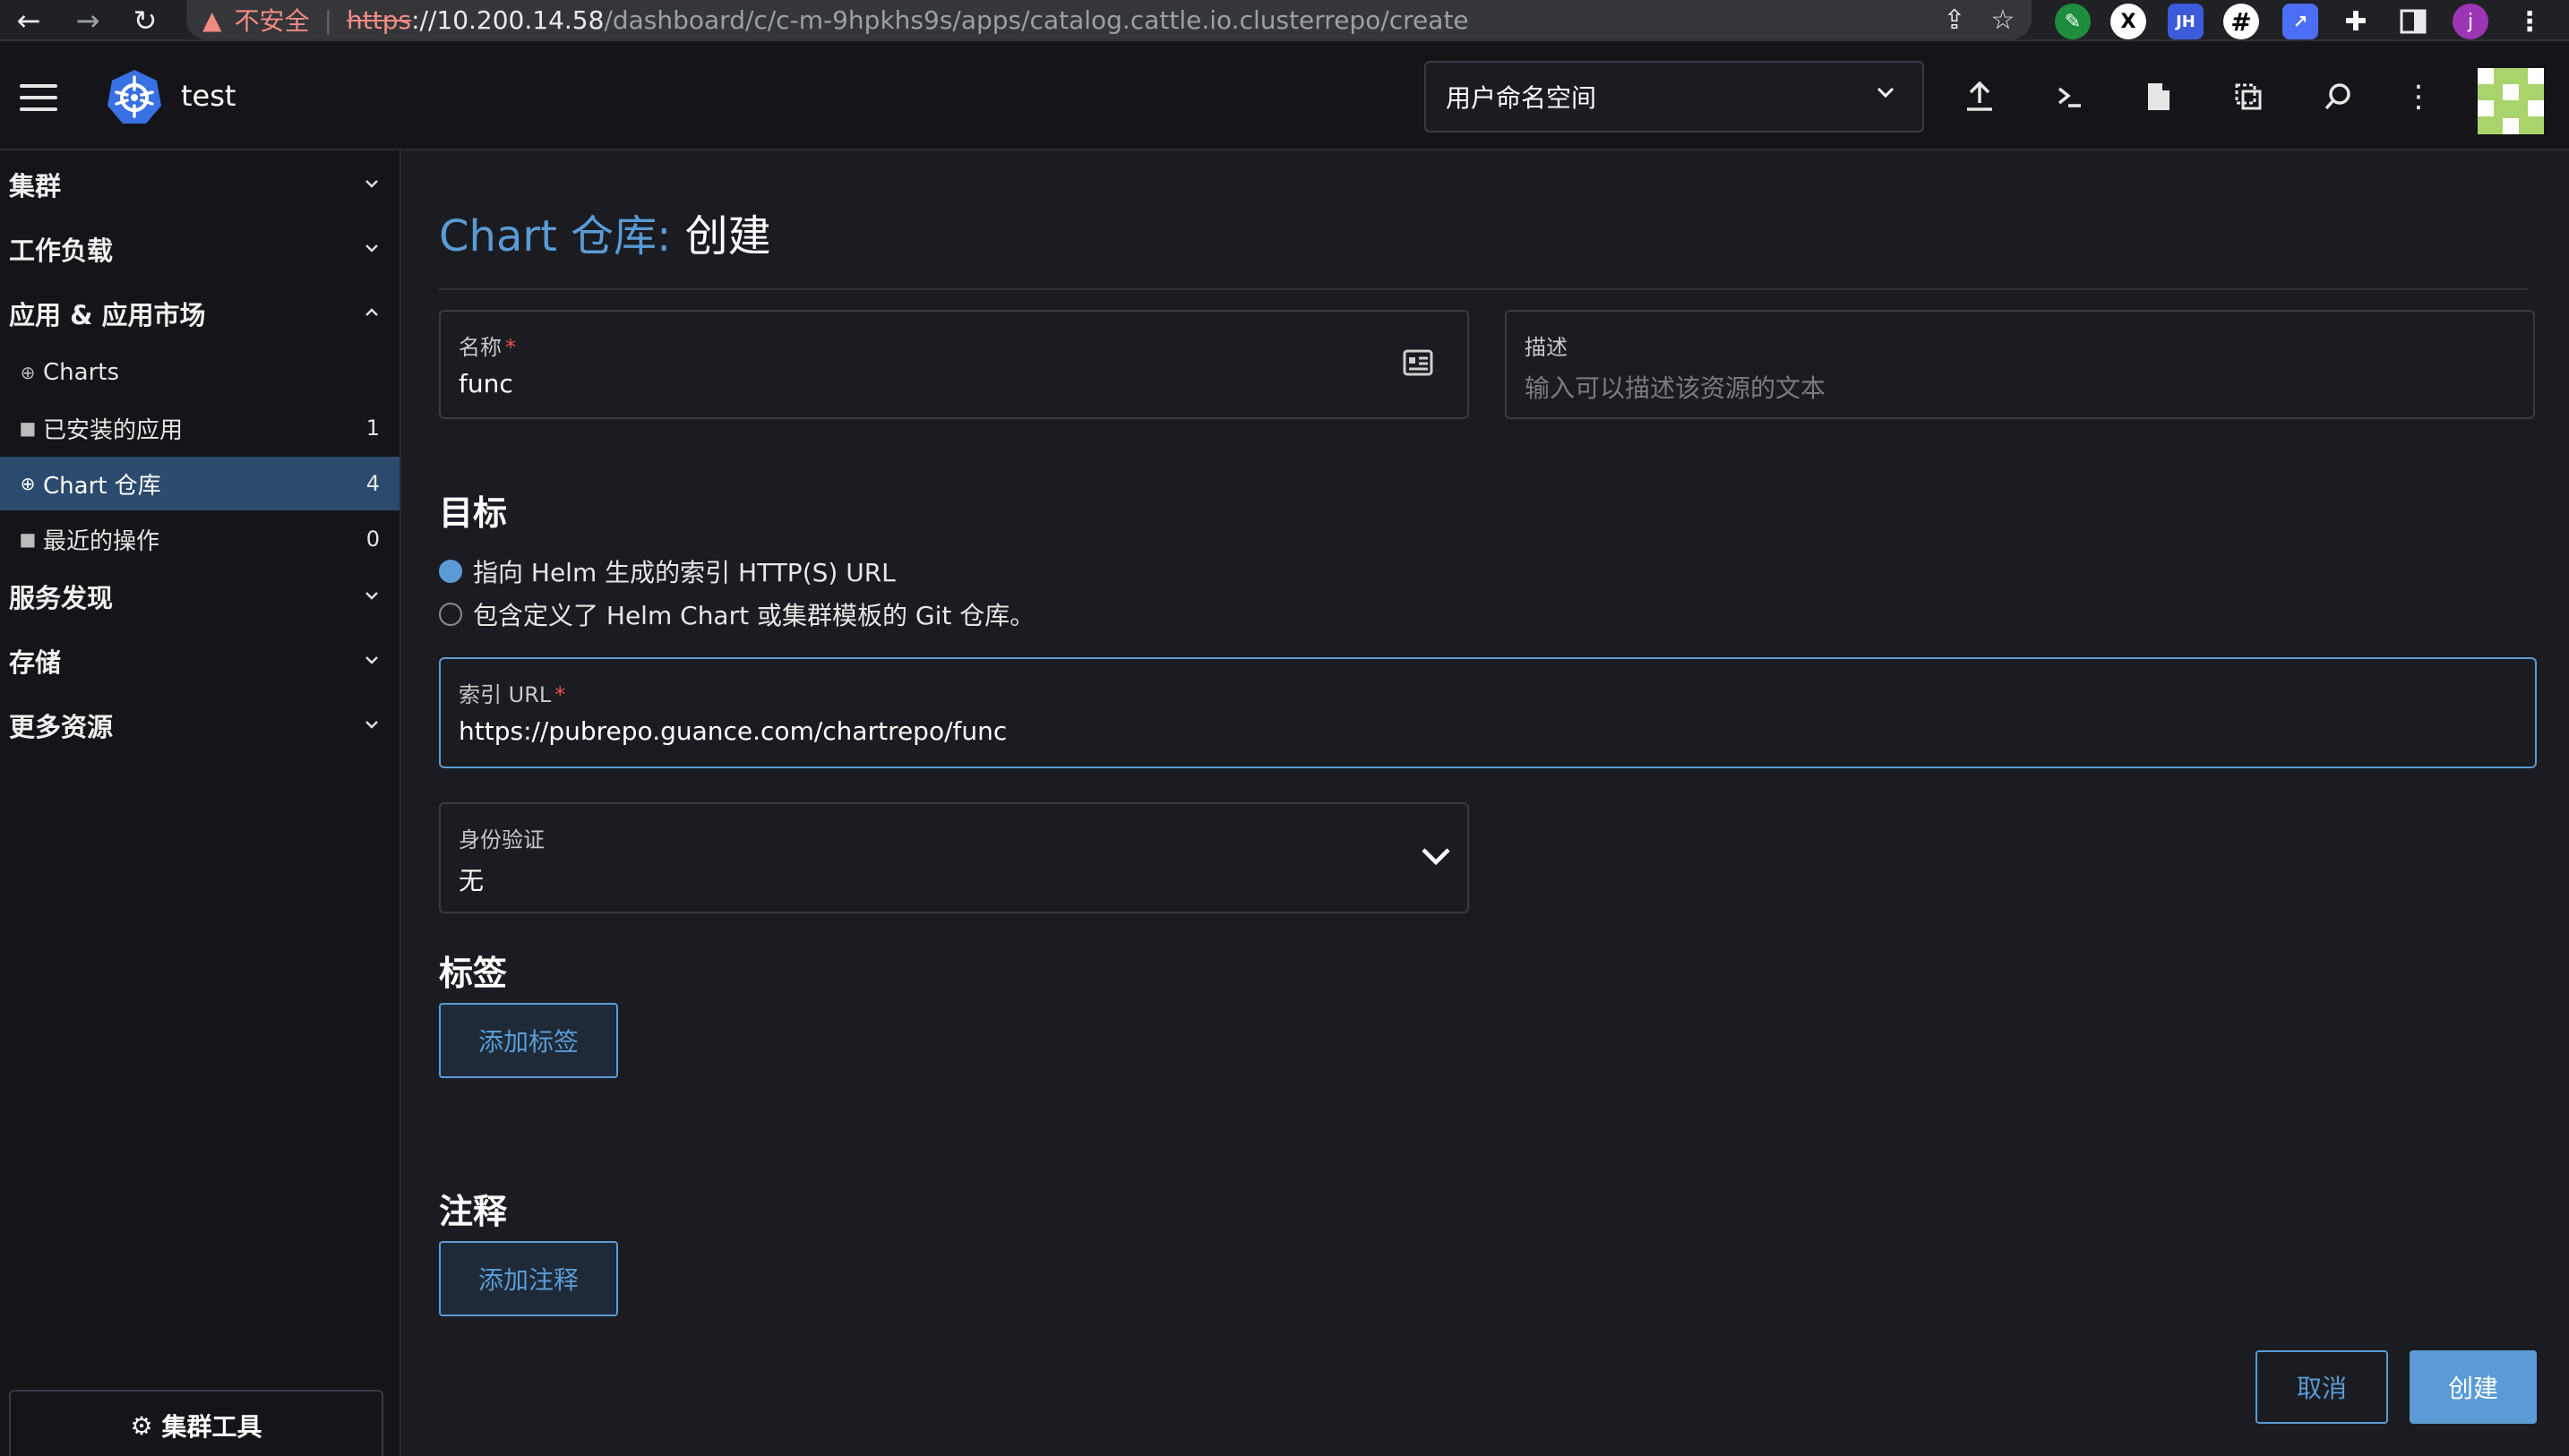 The height and width of the screenshot is (1456, 2569). What do you see at coordinates (208, 96) in the screenshot?
I see `cluster-name: test` at bounding box center [208, 96].